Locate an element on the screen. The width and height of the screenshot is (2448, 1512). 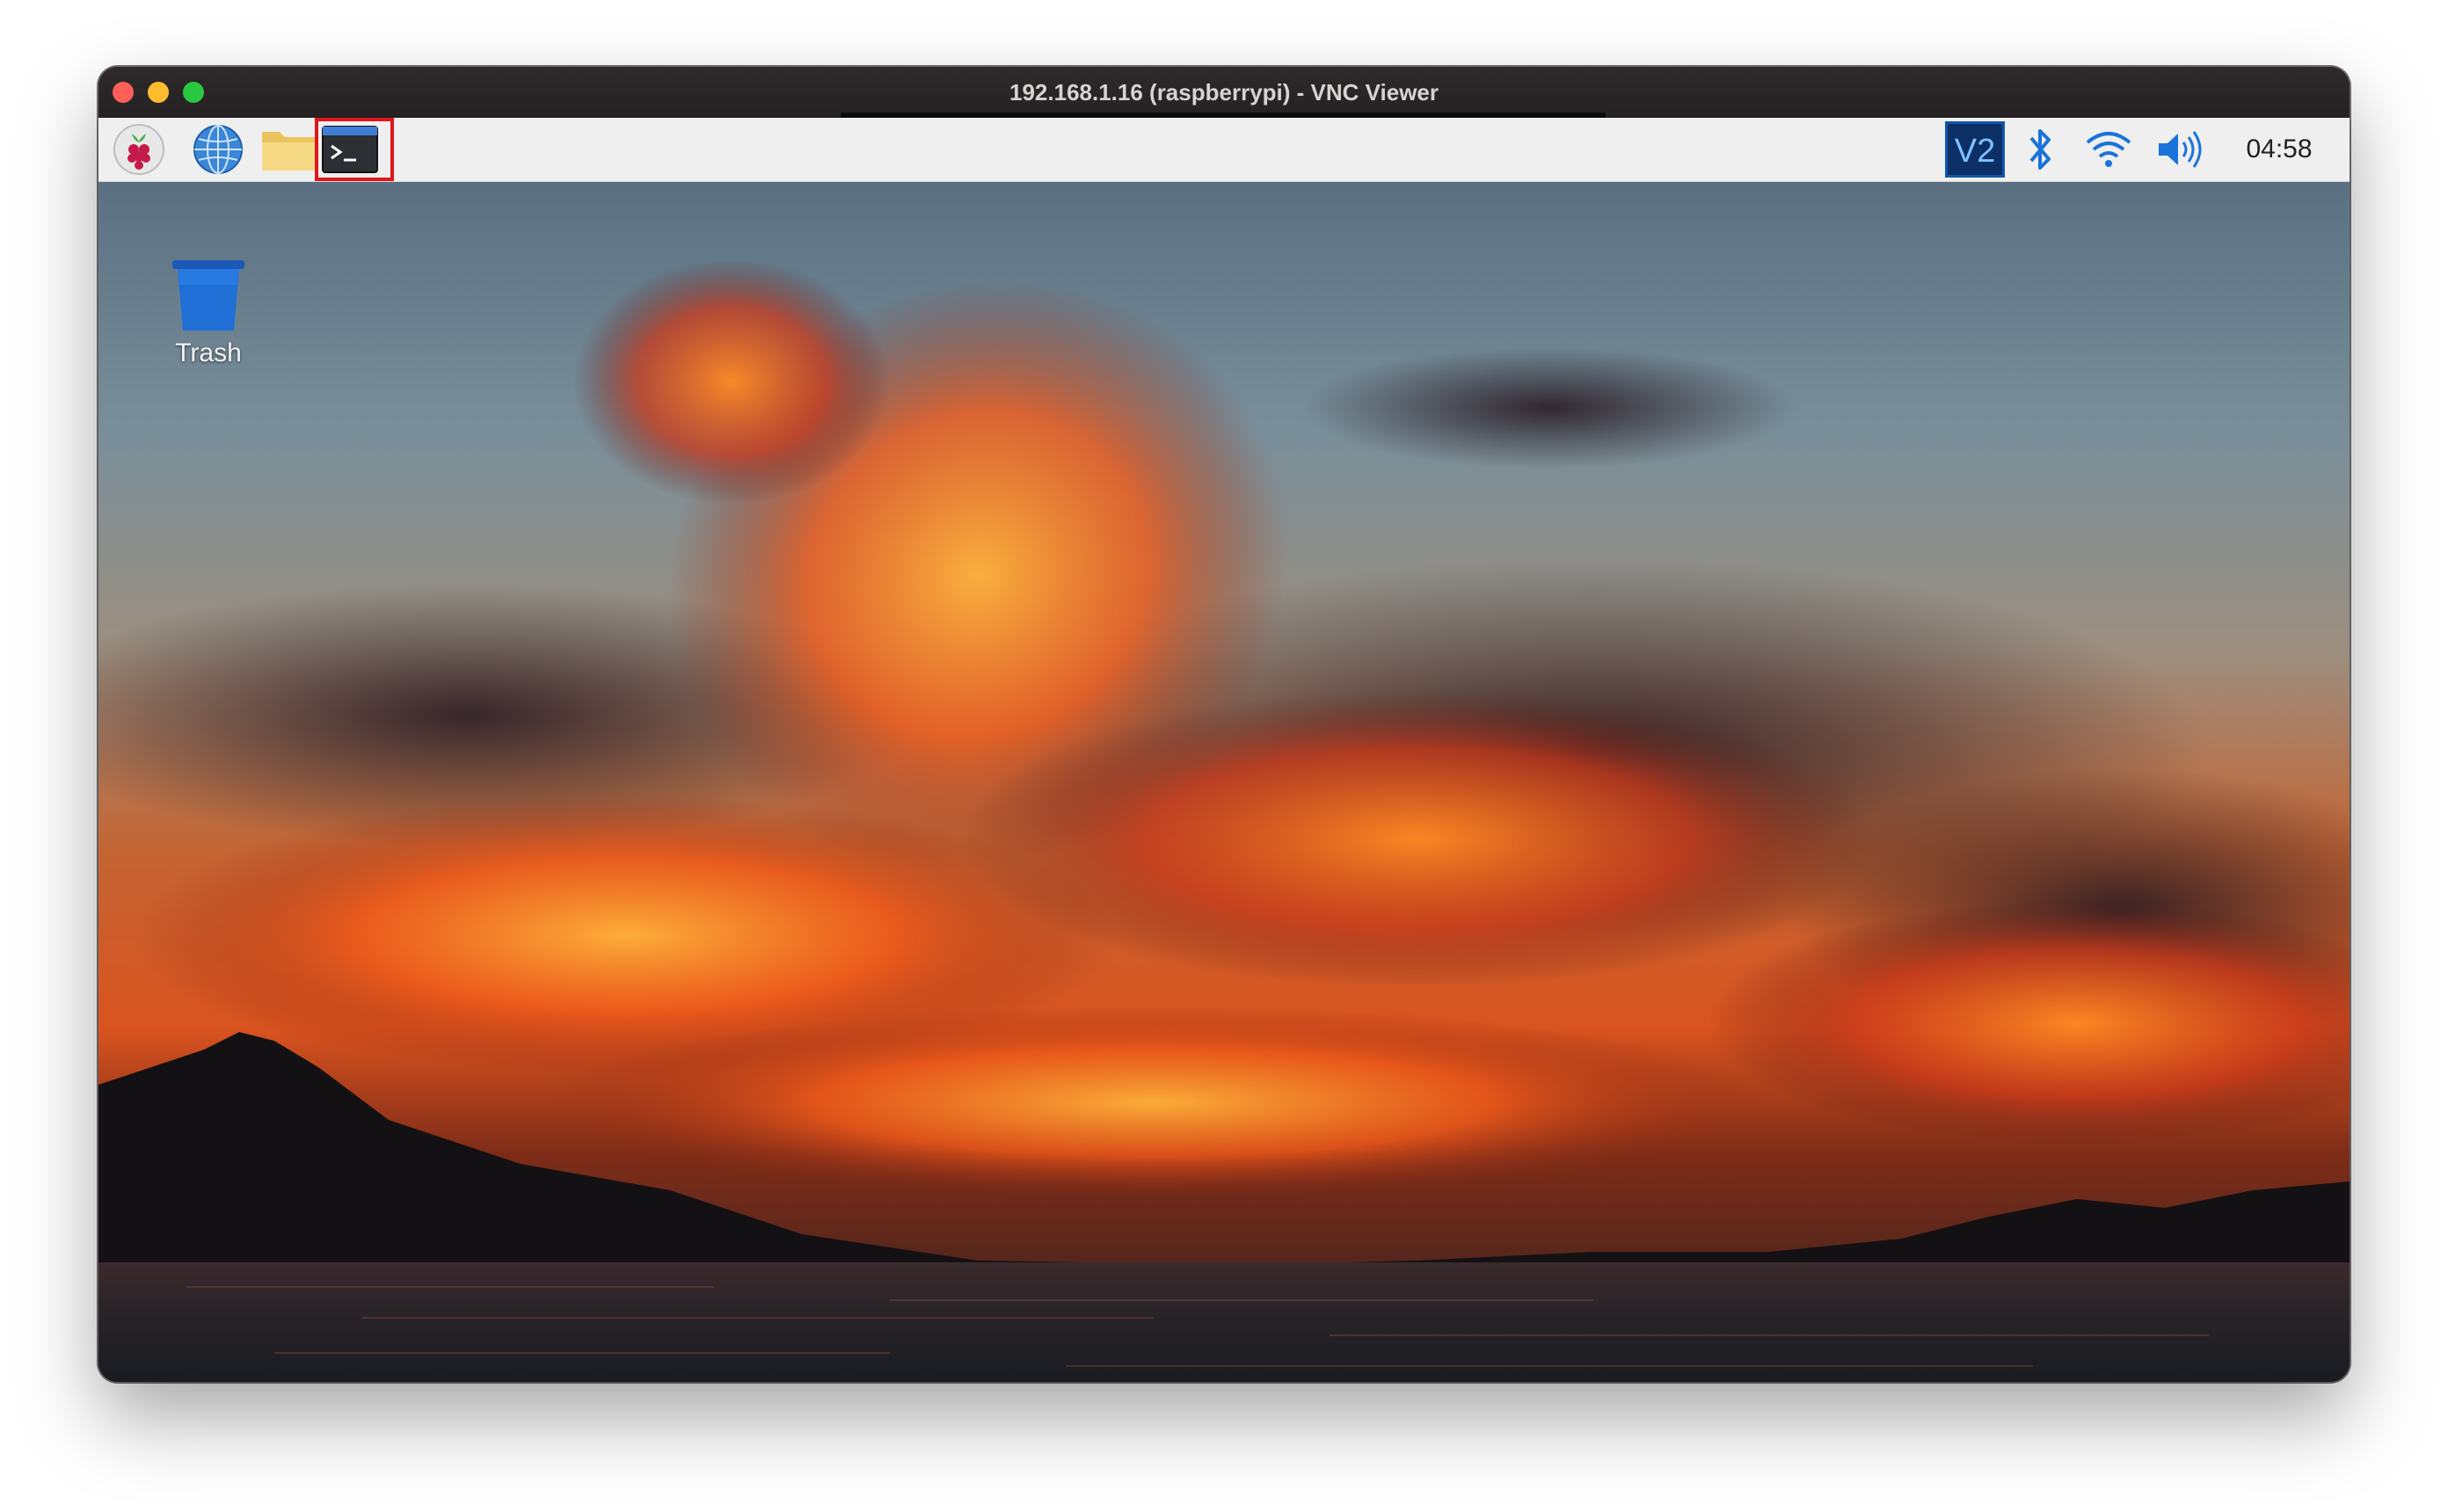
bluetooth-tray-button is located at coordinates (2040, 149).